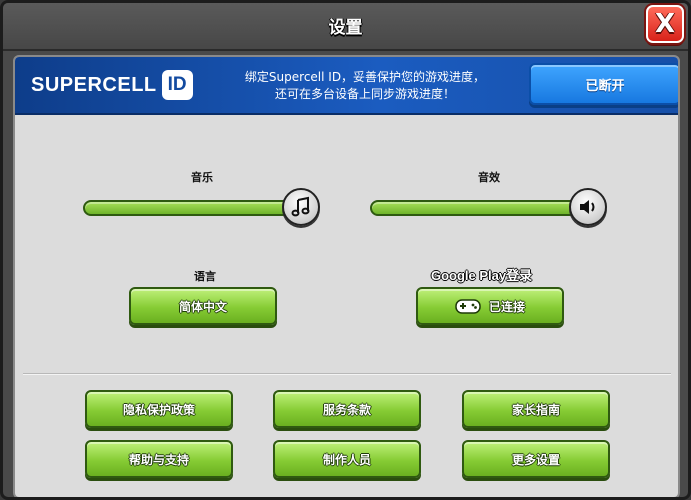 This screenshot has height=500, width=691. I want to click on music-slider-knob, so click(301, 207).